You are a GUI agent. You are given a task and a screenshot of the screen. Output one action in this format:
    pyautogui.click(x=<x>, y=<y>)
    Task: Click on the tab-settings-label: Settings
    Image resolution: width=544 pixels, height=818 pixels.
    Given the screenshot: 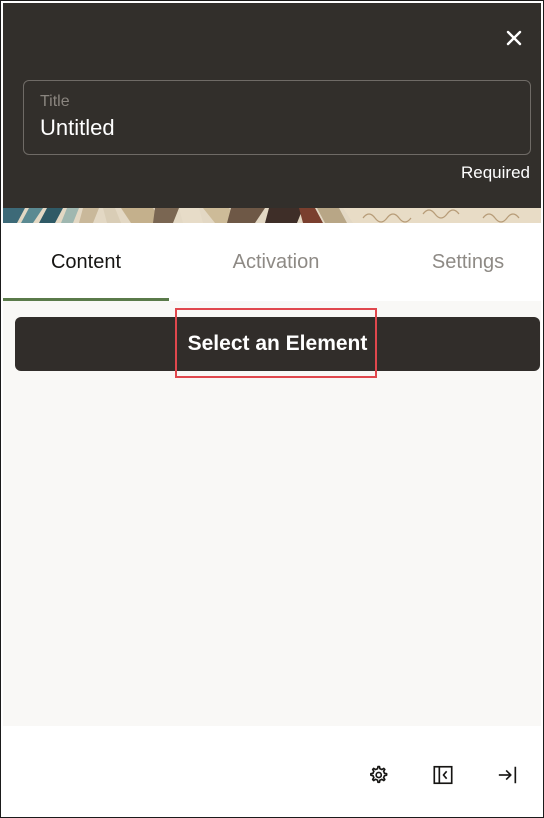 What is the action you would take?
    pyautogui.click(x=468, y=261)
    